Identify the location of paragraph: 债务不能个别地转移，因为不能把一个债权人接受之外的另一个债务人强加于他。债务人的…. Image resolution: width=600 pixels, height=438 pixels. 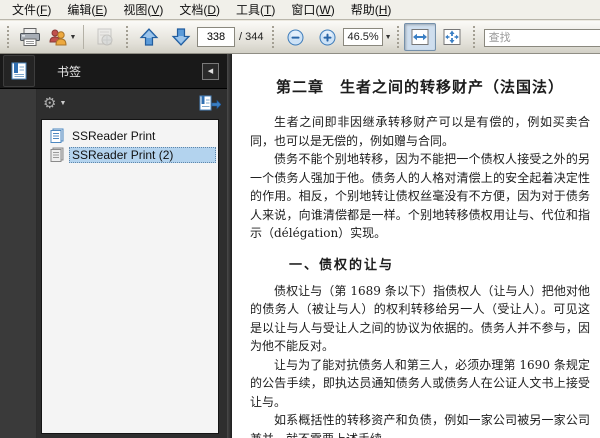
(420, 196).